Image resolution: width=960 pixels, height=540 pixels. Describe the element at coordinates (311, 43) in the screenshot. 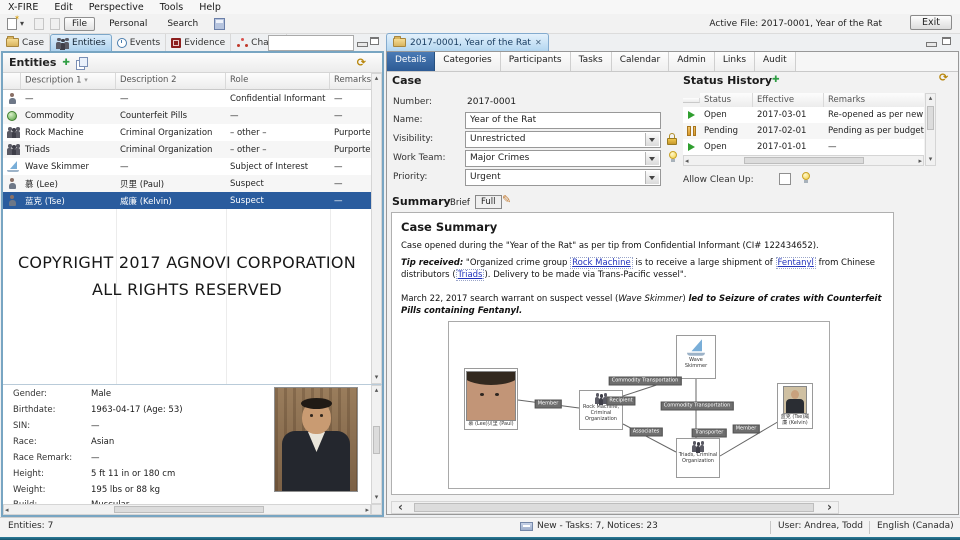

I see `tab-filter-box` at that location.